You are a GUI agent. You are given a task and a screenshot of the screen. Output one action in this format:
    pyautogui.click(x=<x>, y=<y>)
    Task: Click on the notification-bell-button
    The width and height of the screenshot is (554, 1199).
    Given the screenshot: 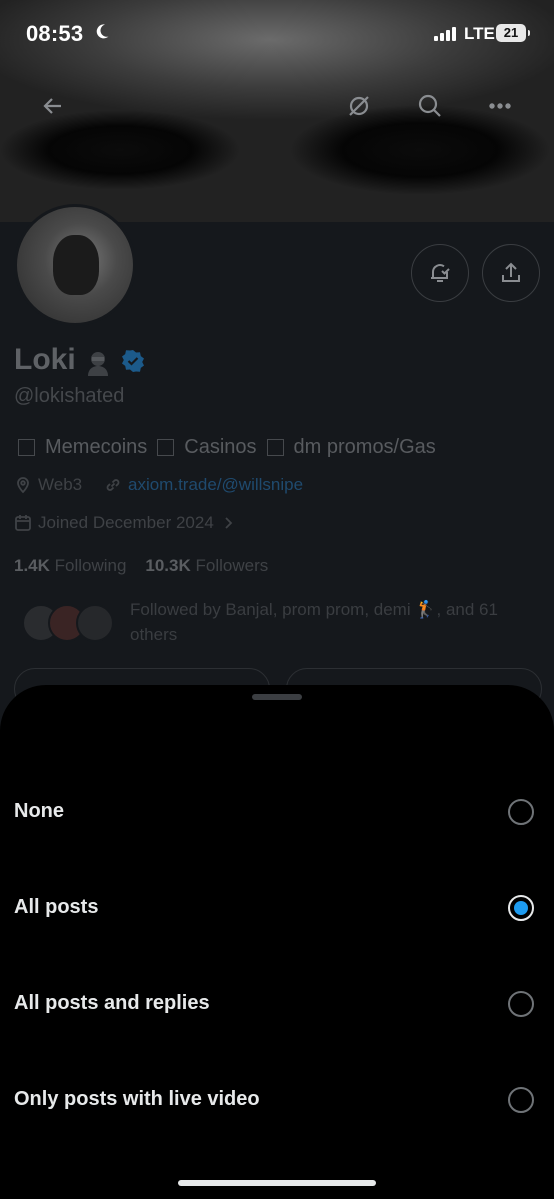 What is the action you would take?
    pyautogui.click(x=440, y=273)
    